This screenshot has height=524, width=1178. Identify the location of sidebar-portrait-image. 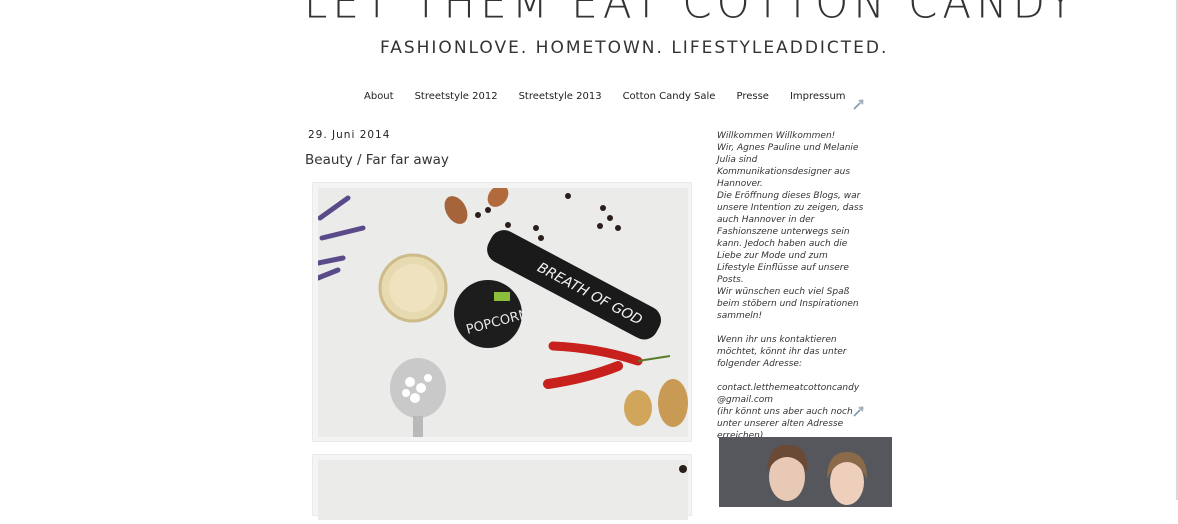
(805, 472).